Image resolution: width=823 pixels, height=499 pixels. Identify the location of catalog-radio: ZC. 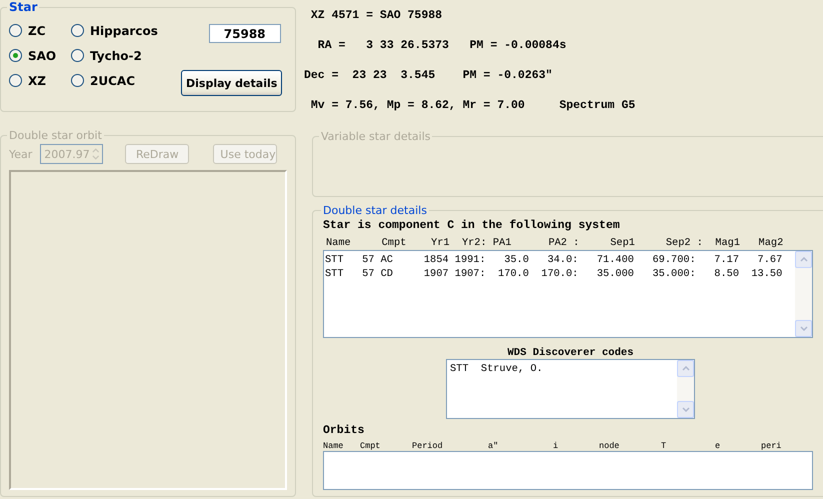
(40, 30).